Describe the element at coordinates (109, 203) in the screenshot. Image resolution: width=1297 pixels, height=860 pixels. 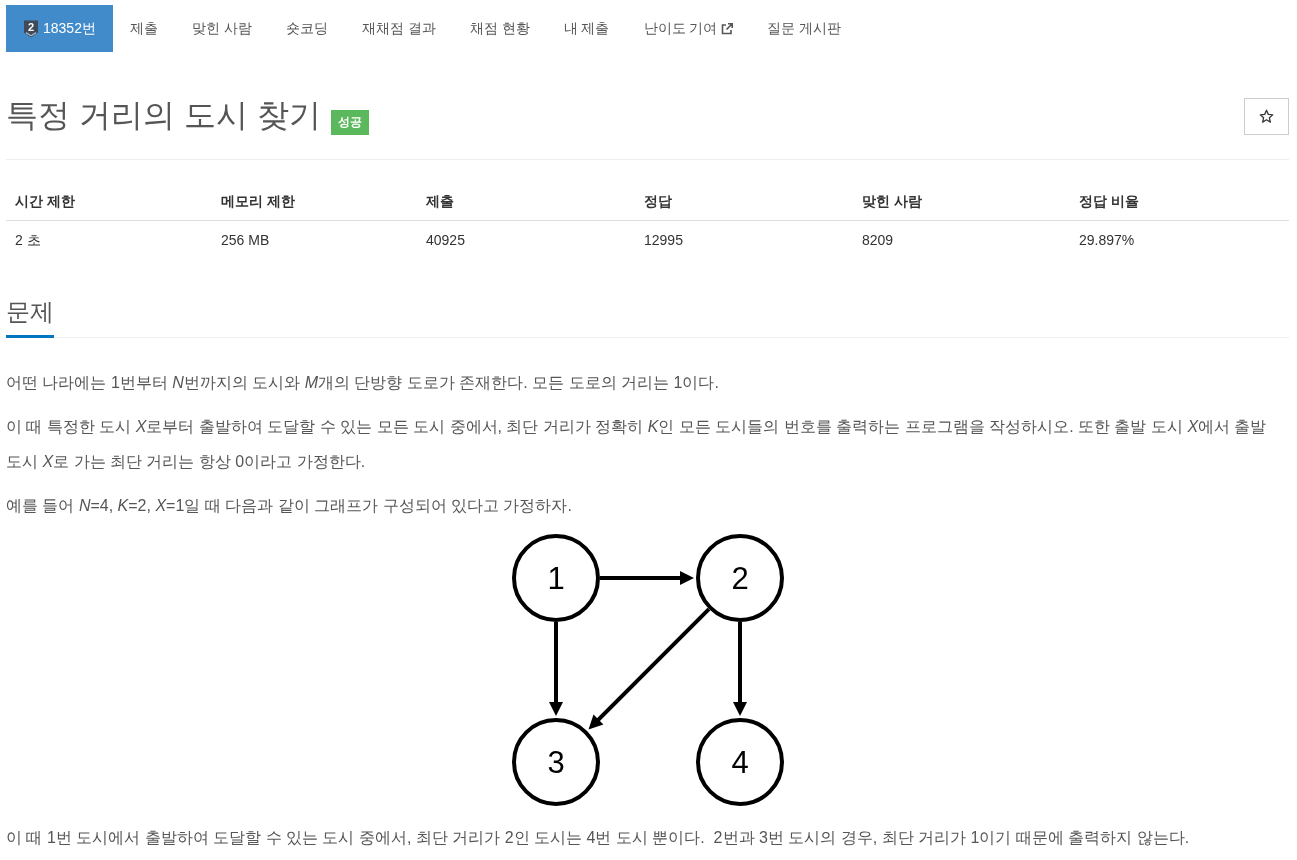
I see `table-header: 시간 제한` at that location.